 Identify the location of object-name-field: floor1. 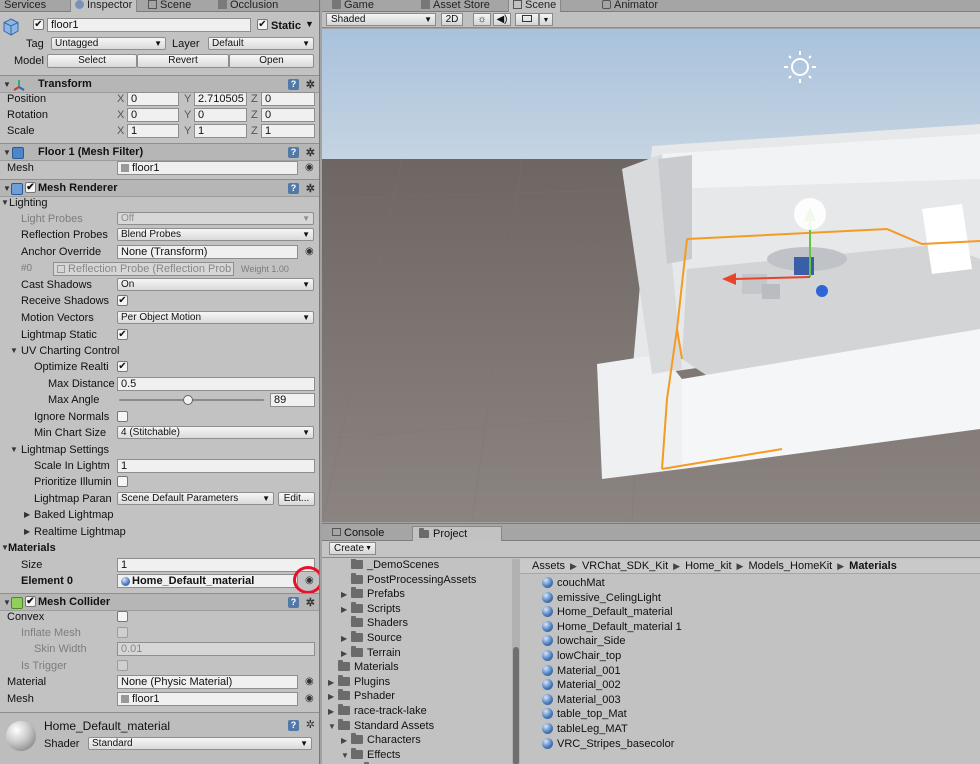
(149, 25).